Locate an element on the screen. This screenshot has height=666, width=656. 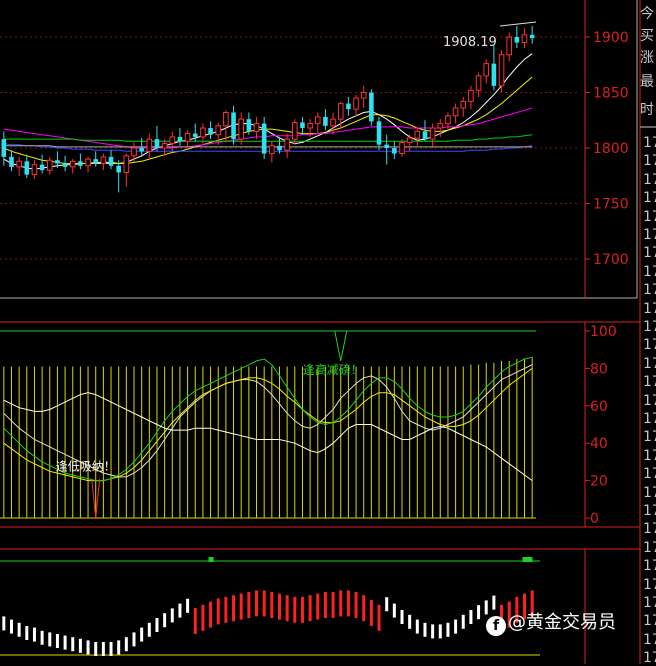
osc-tick-label-0: 0 is located at coordinates (594, 519).